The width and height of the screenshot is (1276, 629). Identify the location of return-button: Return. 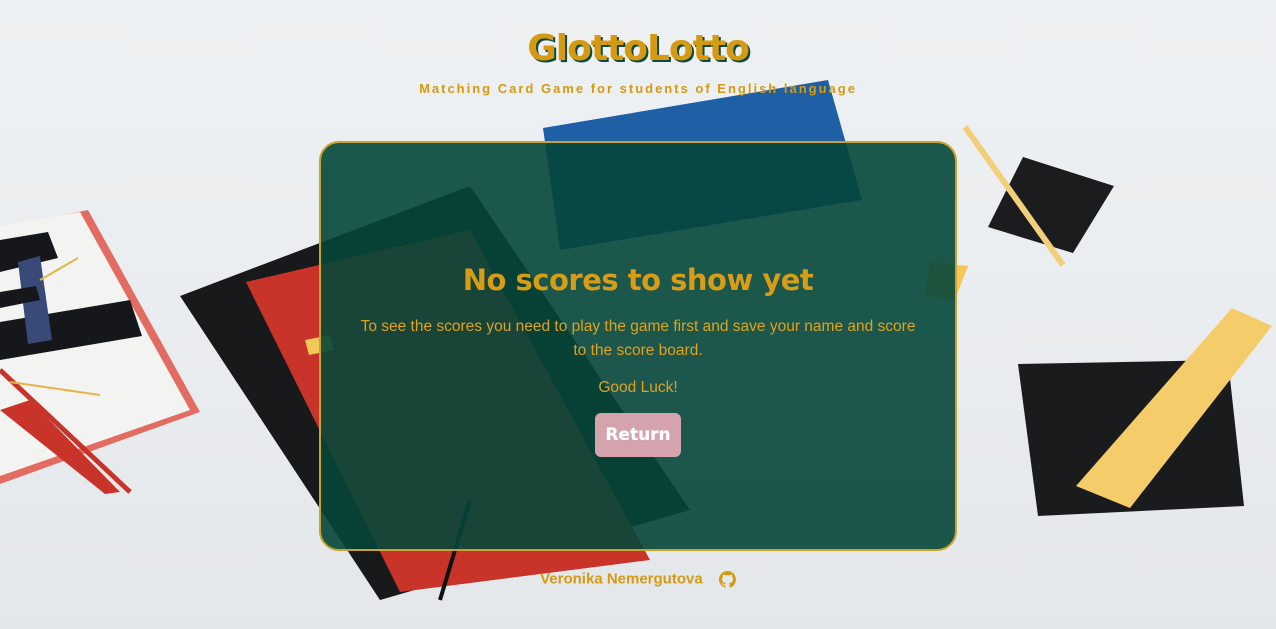
(638, 435).